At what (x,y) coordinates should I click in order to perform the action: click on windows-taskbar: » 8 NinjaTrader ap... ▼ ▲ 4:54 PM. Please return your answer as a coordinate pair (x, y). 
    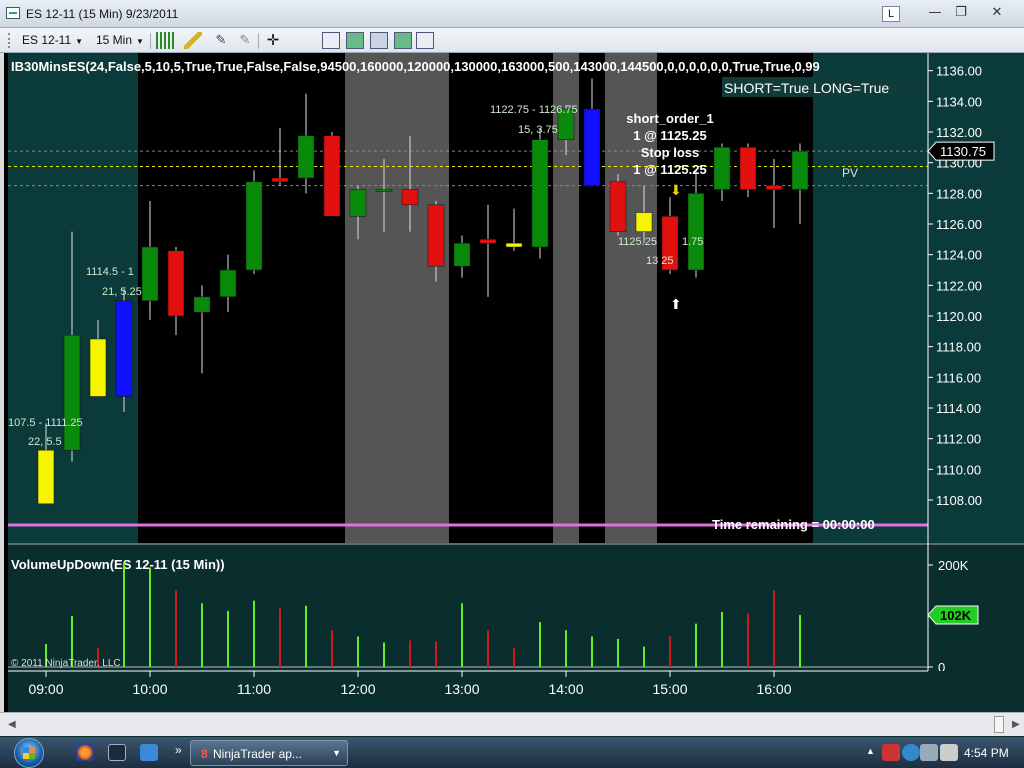
    Looking at the image, I should click on (512, 752).